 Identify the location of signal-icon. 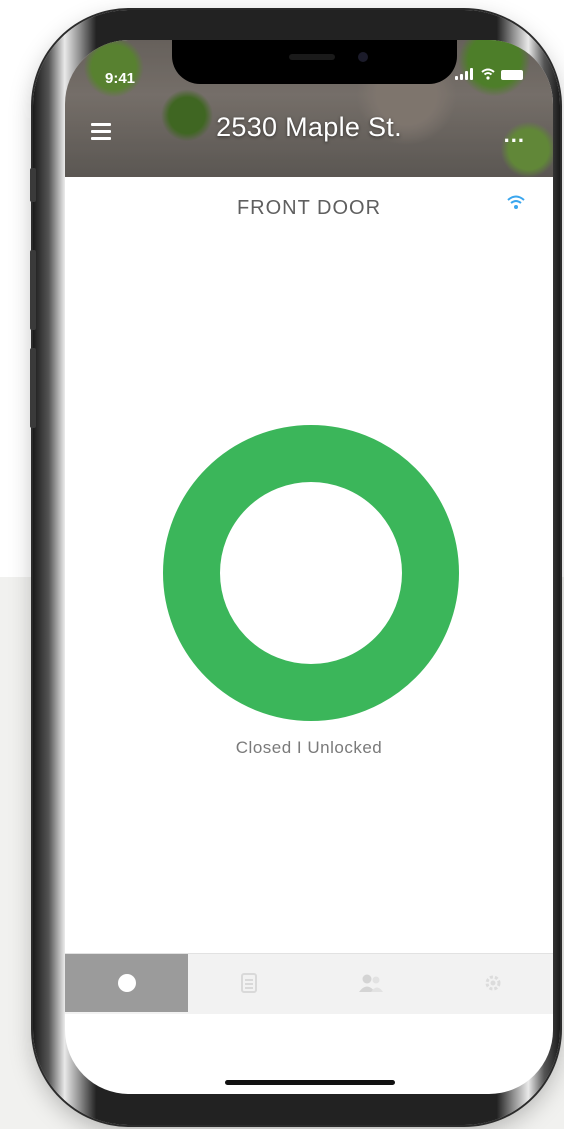
(465, 74).